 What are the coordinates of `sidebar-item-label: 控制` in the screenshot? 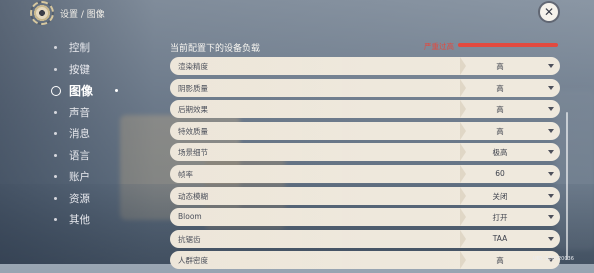 It's located at (79, 48).